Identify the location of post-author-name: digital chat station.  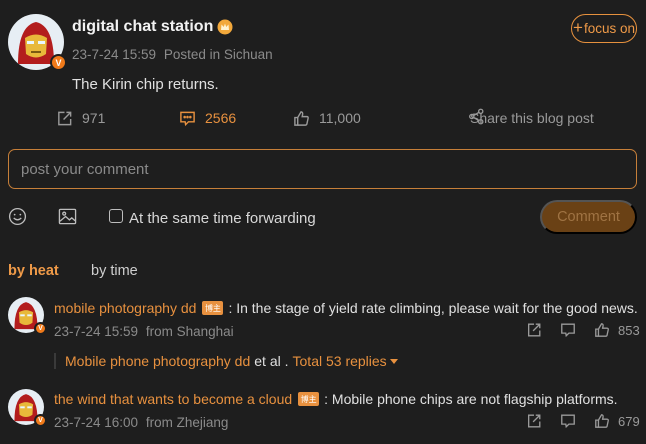
(152, 27).